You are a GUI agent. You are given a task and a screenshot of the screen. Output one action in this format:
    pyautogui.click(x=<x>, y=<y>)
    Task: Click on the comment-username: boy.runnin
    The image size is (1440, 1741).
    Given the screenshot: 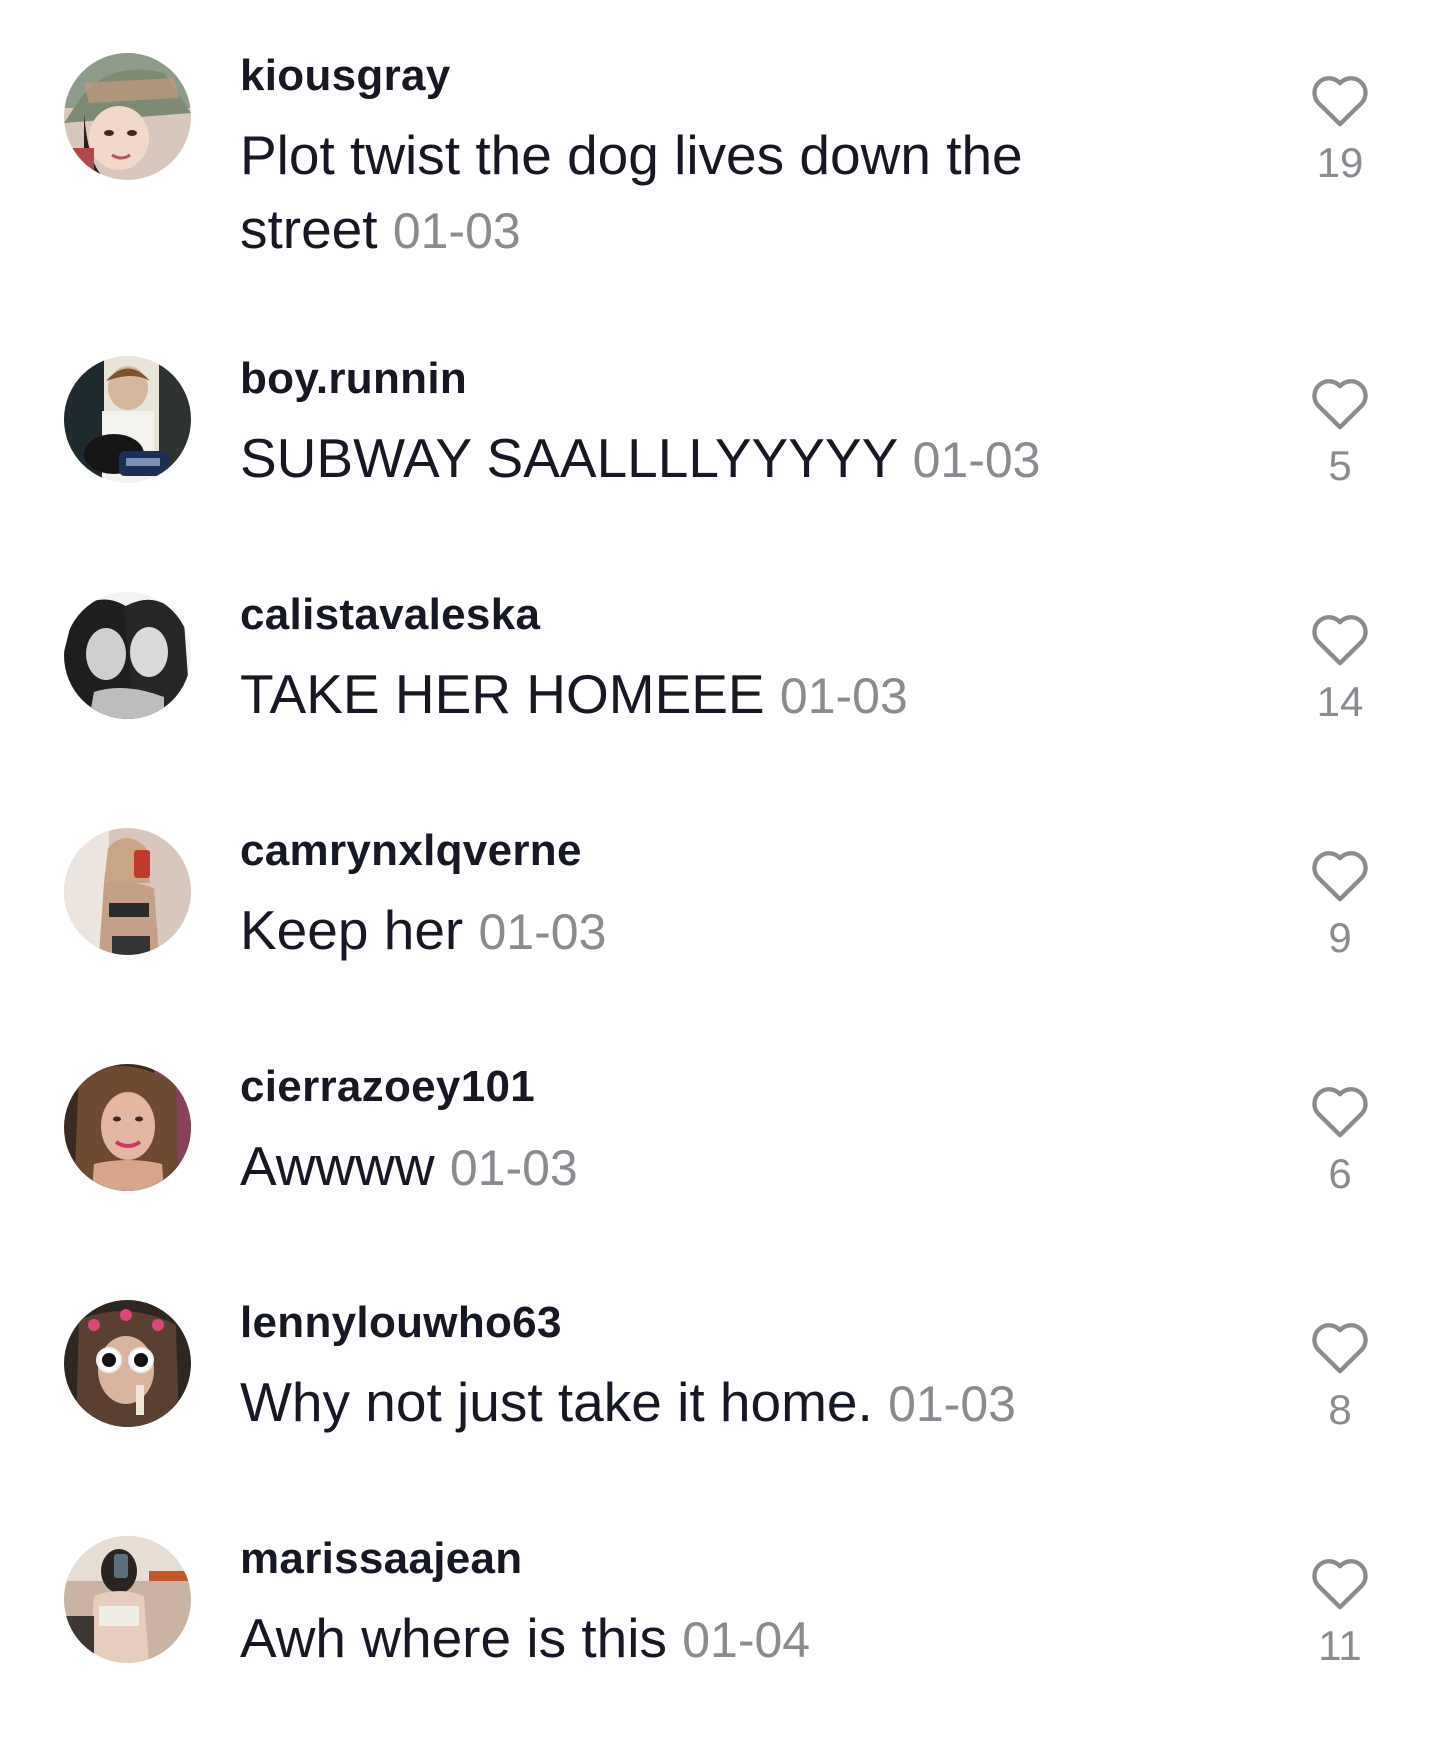 What is the action you would take?
    pyautogui.click(x=685, y=379)
    